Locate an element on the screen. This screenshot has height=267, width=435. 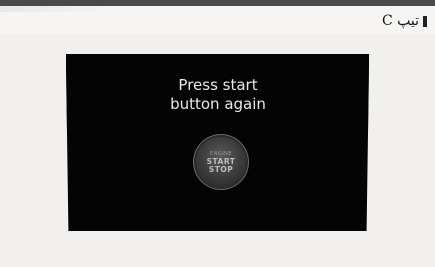
caption-marker-icon is located at coordinates (425, 21).